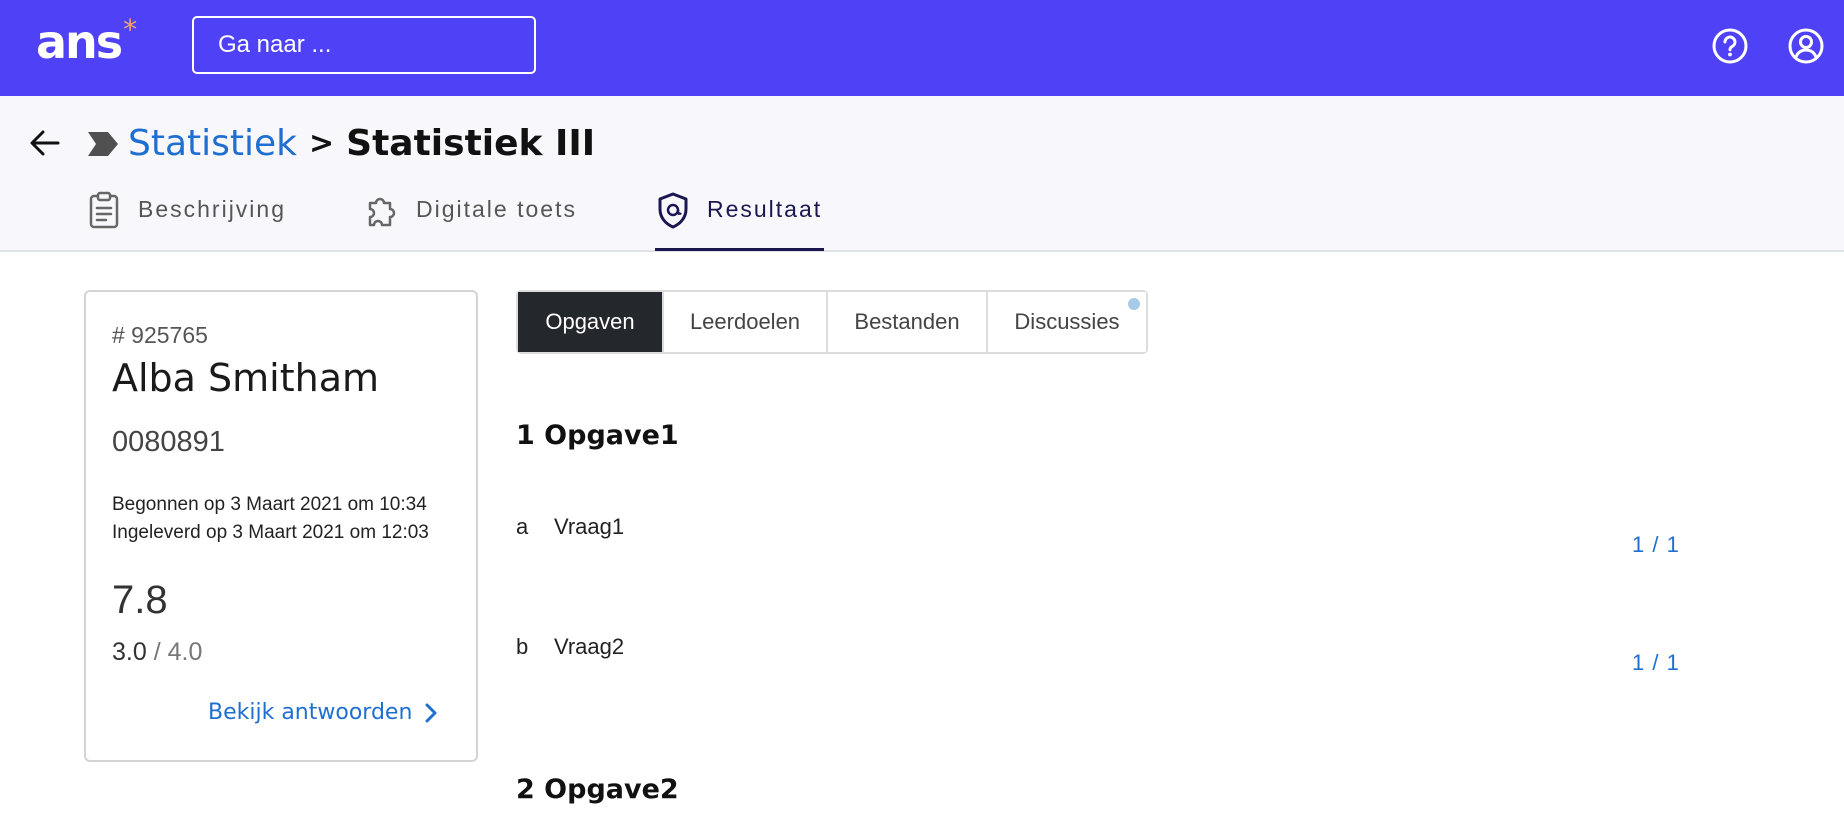 This screenshot has height=814, width=1844. What do you see at coordinates (103, 144) in the screenshot?
I see `chevron-tag-icon` at bounding box center [103, 144].